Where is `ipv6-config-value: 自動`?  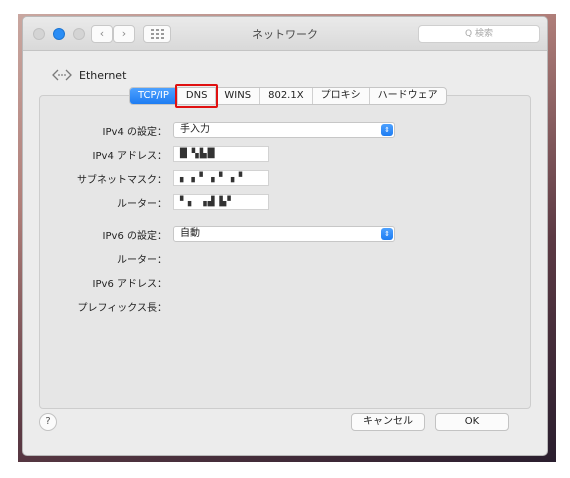
ipv6-config-value: 自動 is located at coordinates (190, 233).